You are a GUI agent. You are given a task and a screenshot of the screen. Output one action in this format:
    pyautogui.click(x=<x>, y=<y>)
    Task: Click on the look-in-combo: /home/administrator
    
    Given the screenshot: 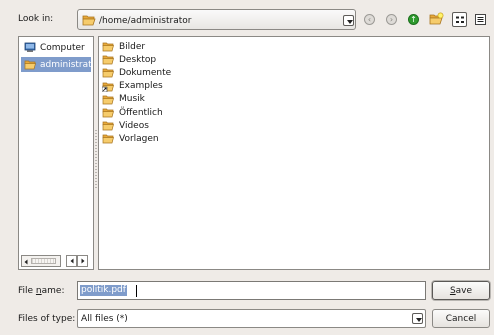 What is the action you would take?
    pyautogui.click(x=216, y=19)
    